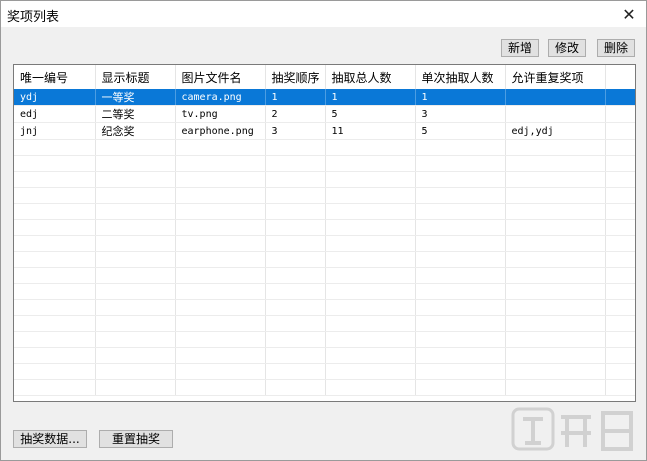 This screenshot has width=647, height=461. I want to click on column-header: 抽奖顺序, so click(295, 77).